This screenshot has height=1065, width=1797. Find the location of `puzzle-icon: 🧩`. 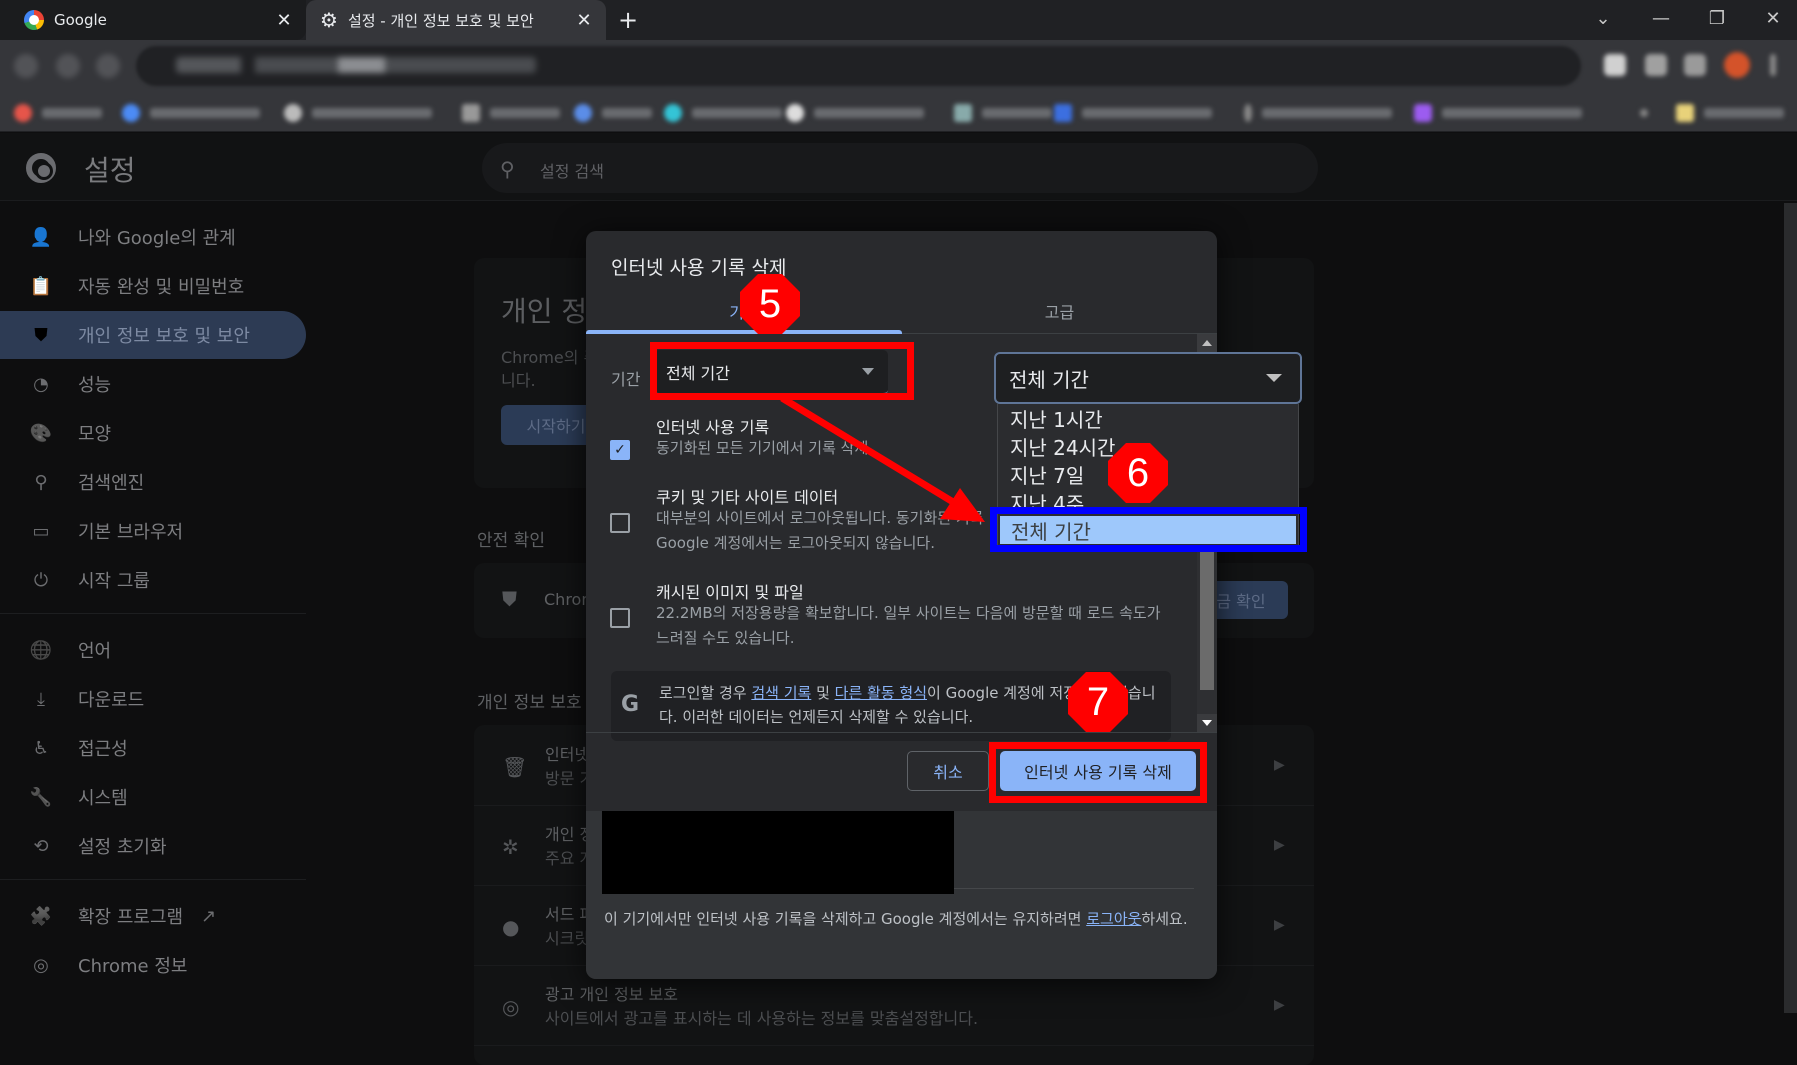

puzzle-icon: 🧩 is located at coordinates (41, 916).